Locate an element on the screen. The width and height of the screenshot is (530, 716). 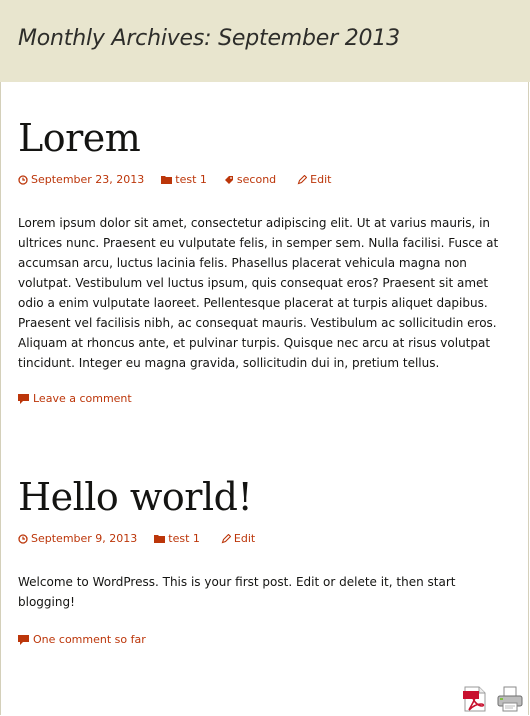
pdf-icon is located at coordinates (475, 699).